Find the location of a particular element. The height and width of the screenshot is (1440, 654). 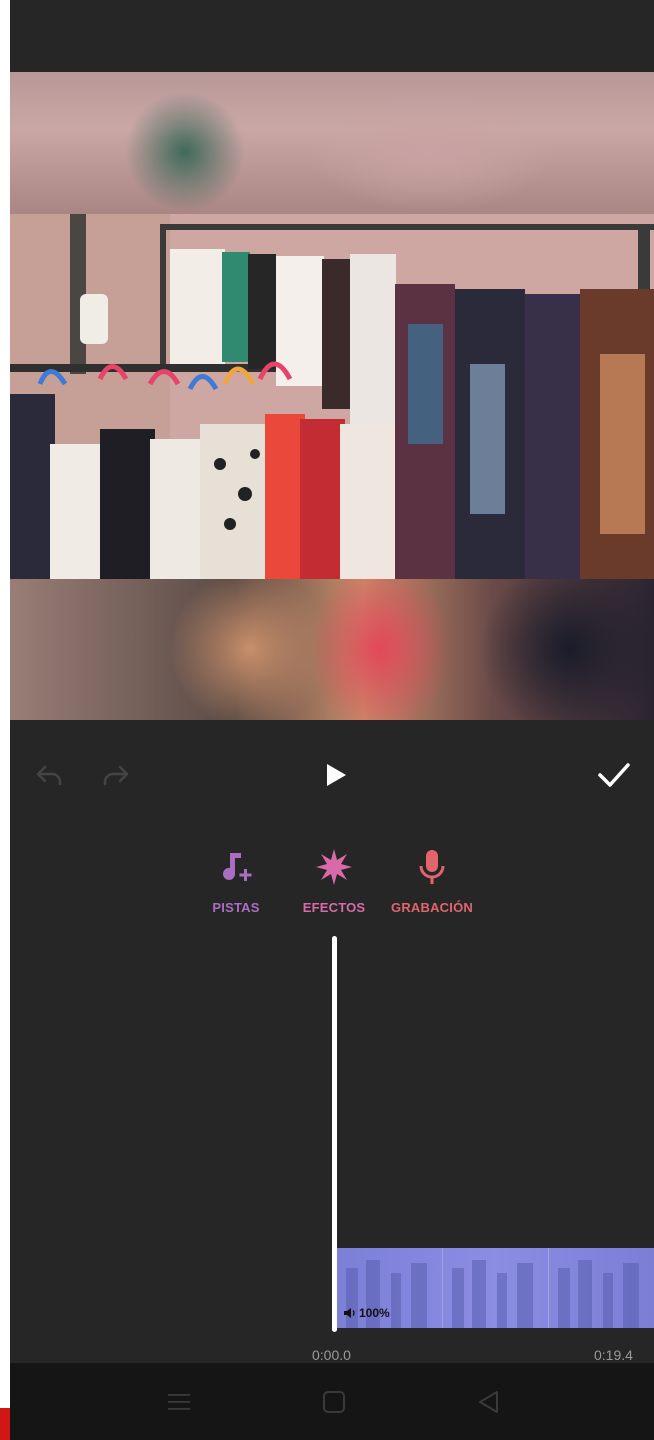

status-bar is located at coordinates (332, 36).